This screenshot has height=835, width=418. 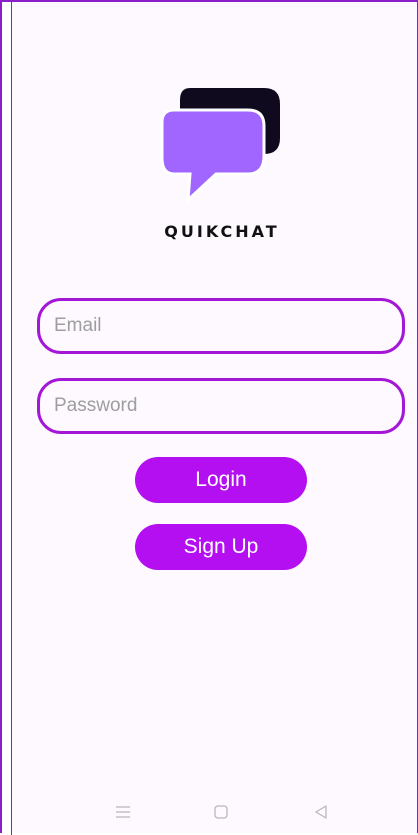 I want to click on menu-icon, so click(x=123, y=812).